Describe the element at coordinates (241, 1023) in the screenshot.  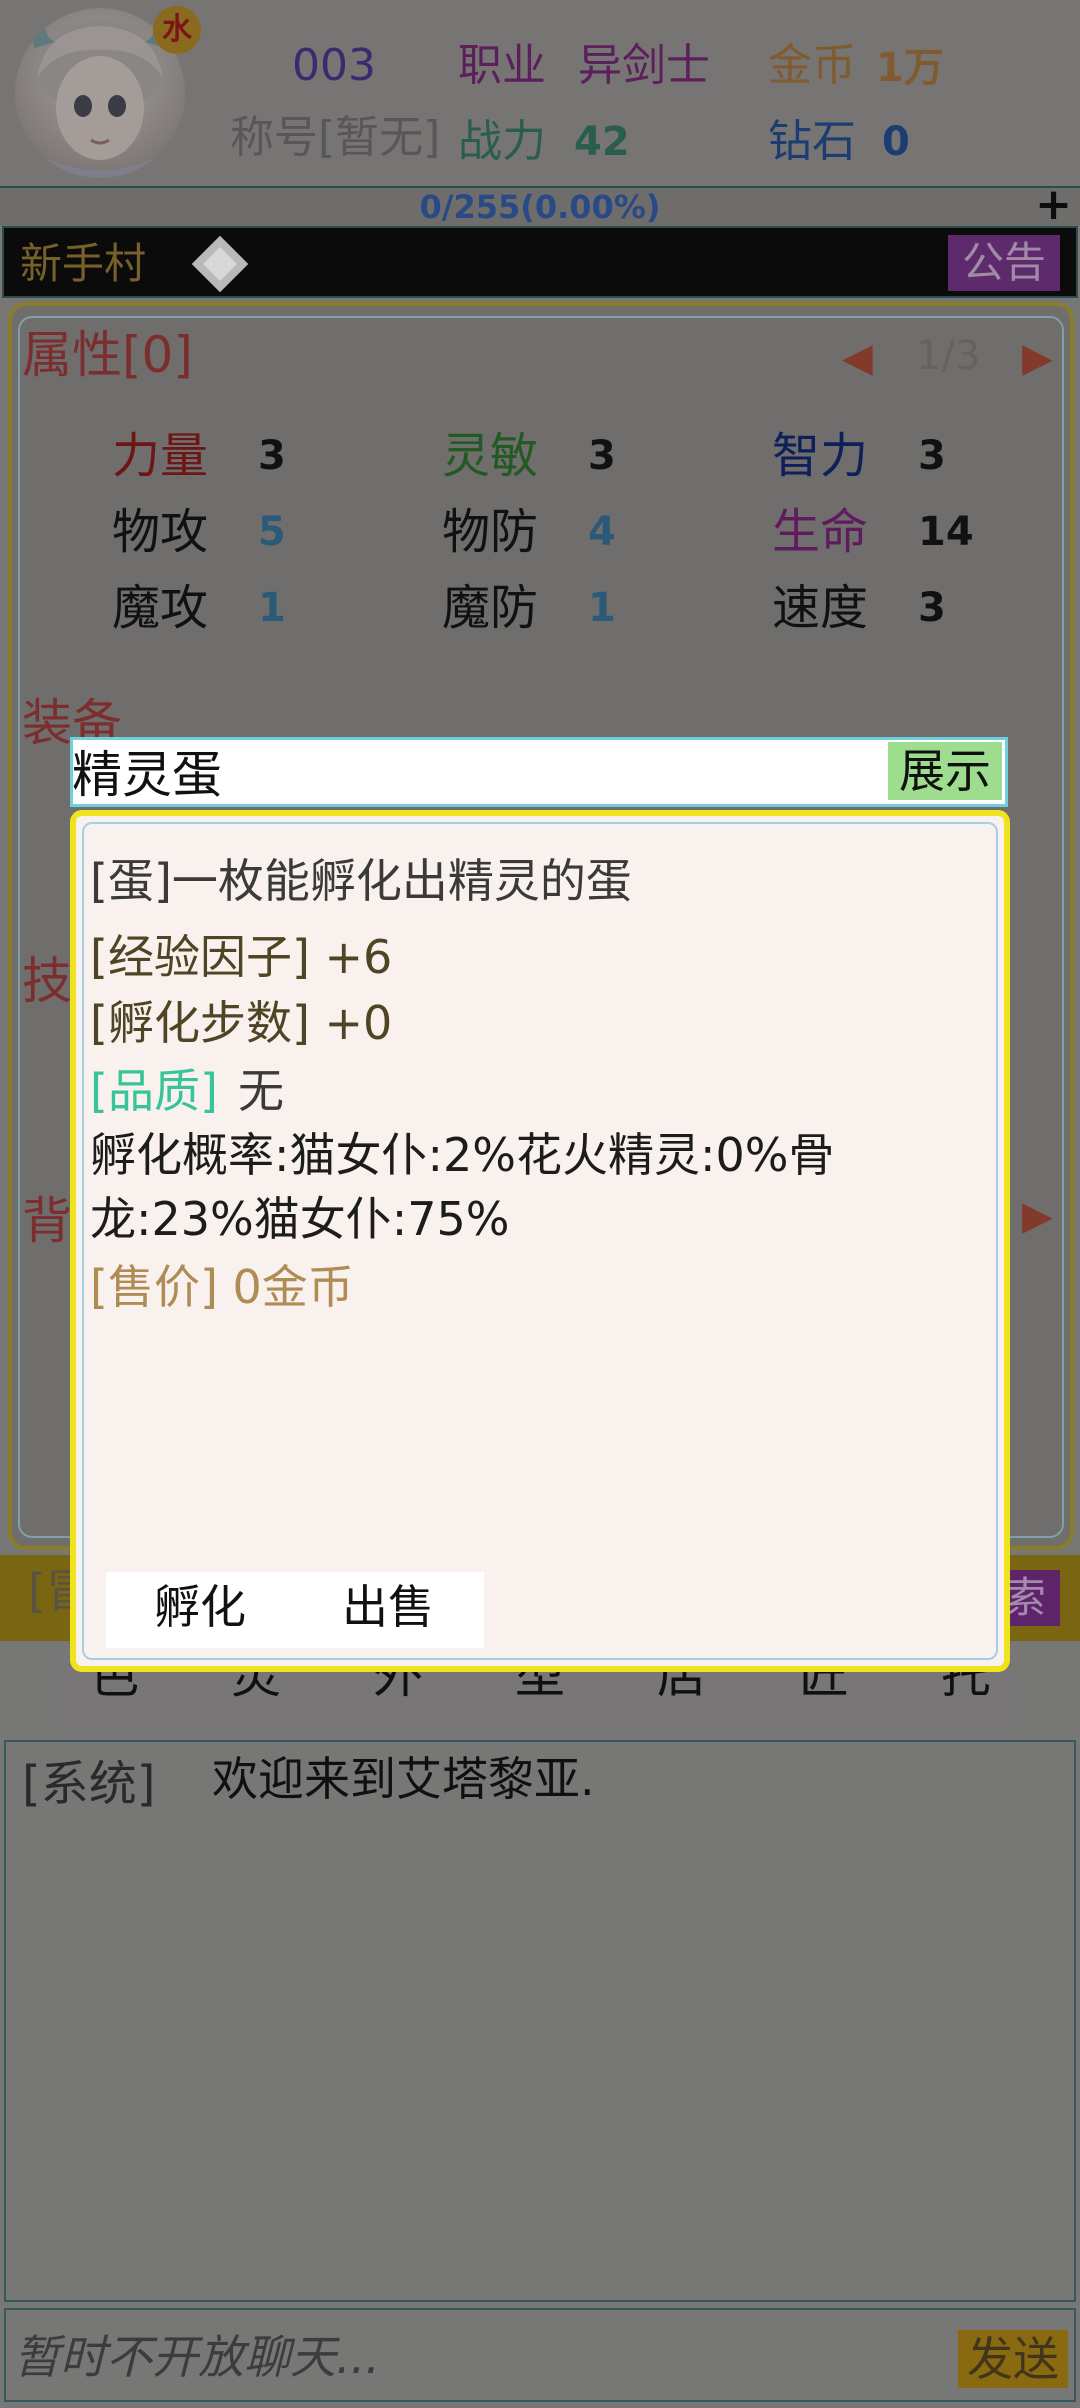
I see `item-hatch-steps: [孵化步数] +0` at that location.